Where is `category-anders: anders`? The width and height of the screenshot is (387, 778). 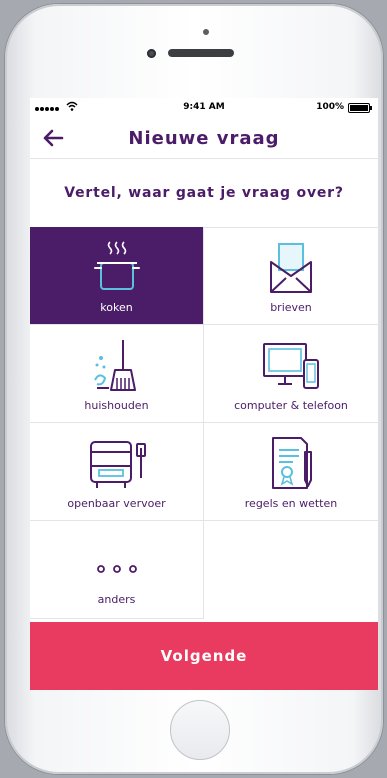 category-anders: anders is located at coordinates (117, 570).